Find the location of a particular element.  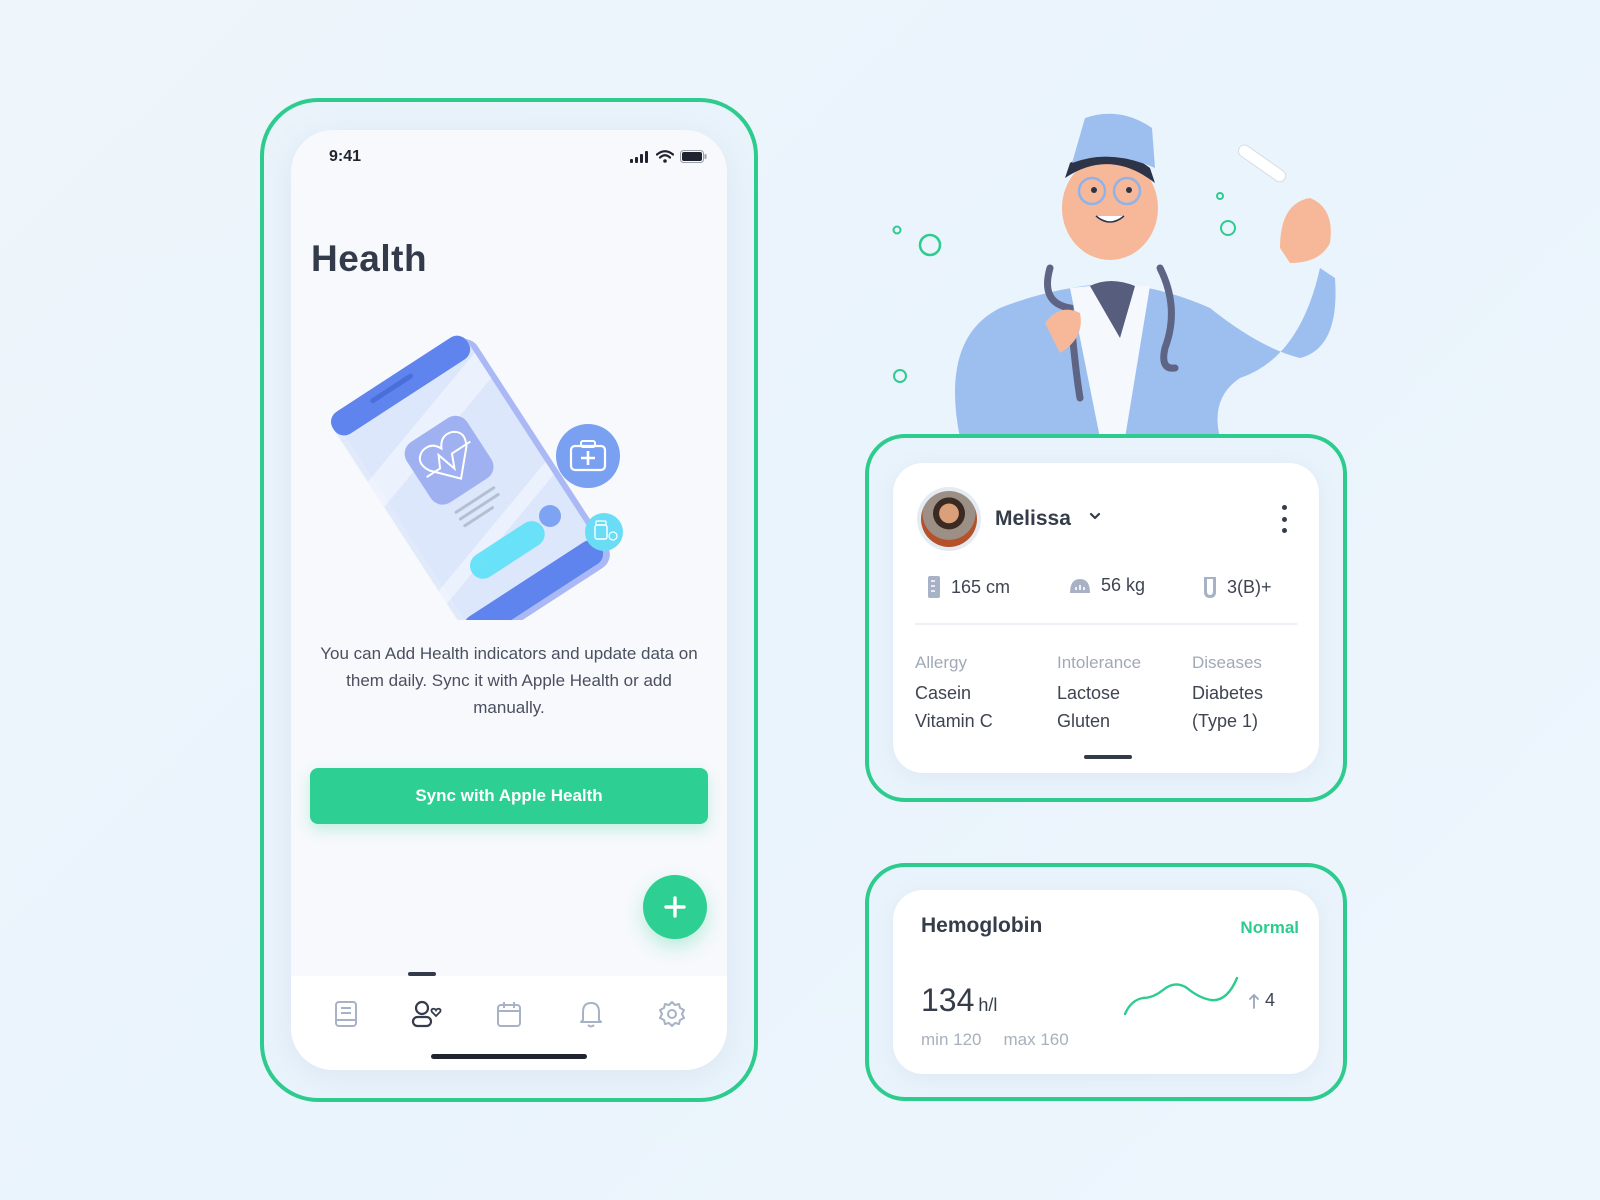

allergy-heading: Allergy is located at coordinates (941, 662).